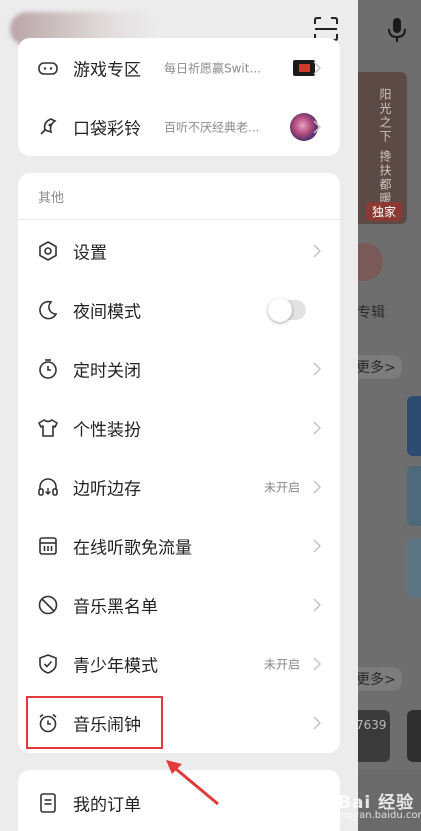 The width and height of the screenshot is (421, 831). Describe the element at coordinates (397, 30) in the screenshot. I see `microphone-icon` at that location.